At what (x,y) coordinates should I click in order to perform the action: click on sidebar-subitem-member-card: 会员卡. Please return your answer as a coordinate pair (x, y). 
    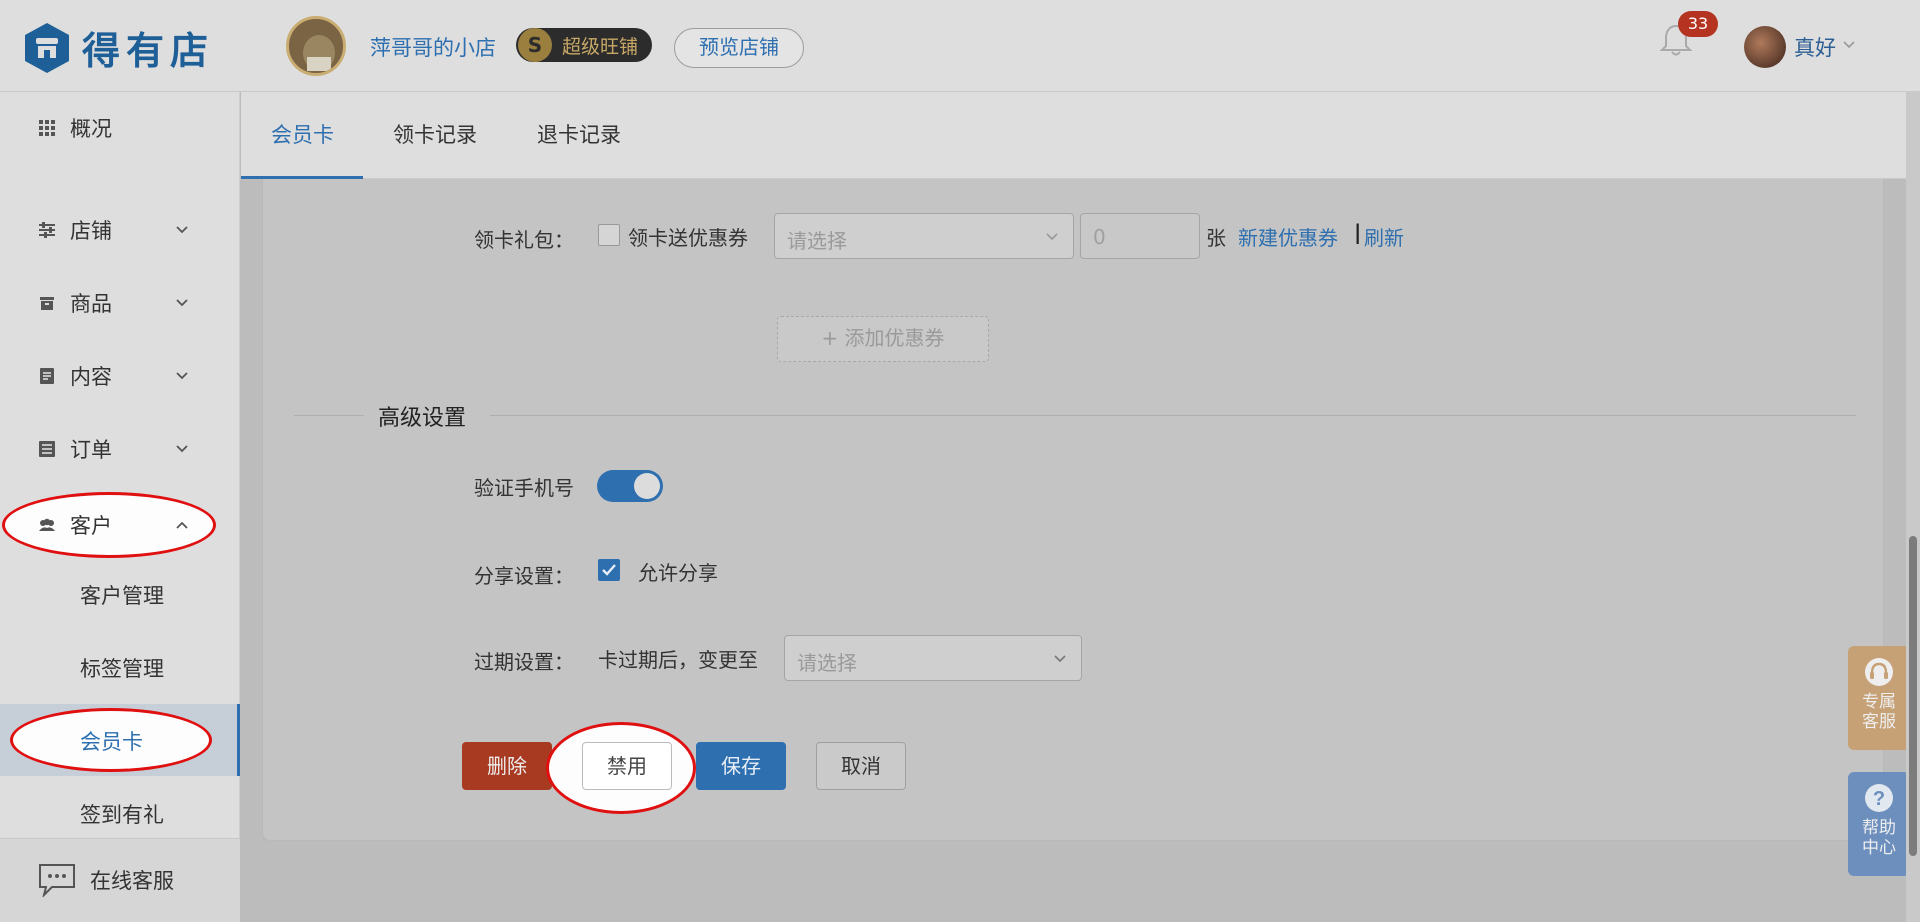
    Looking at the image, I should click on (120, 740).